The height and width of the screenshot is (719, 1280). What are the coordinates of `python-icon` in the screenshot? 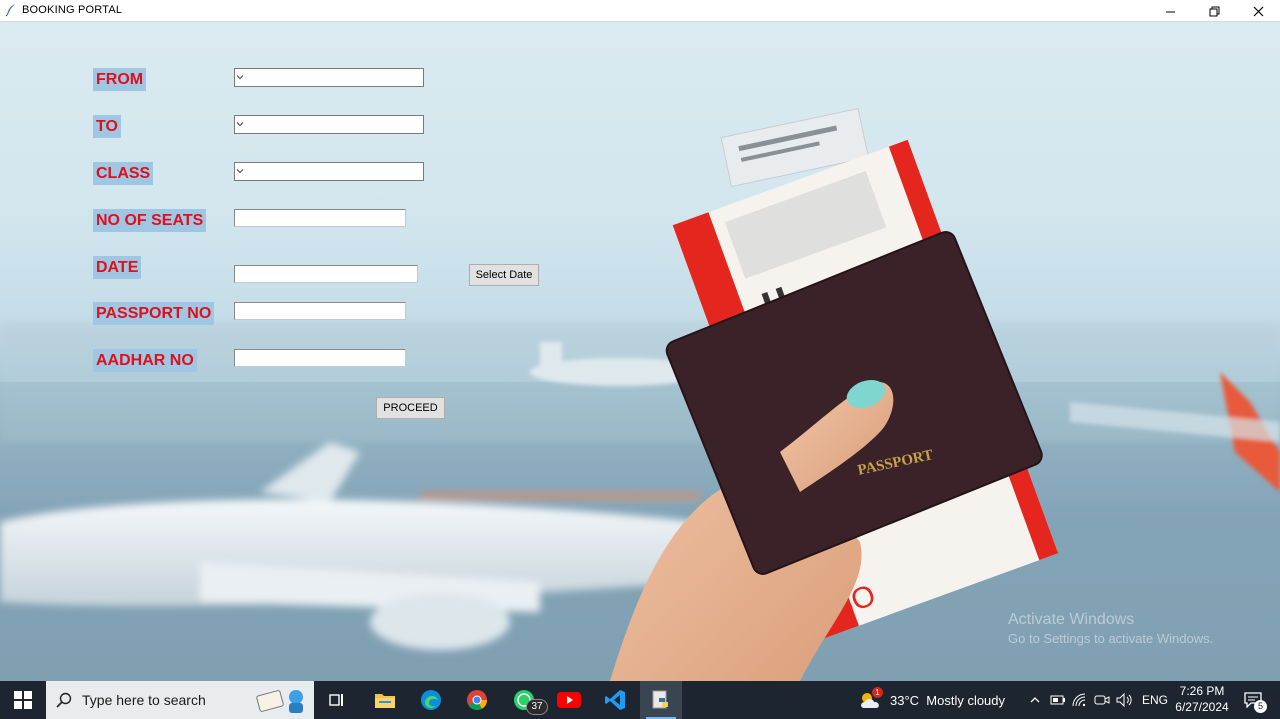 It's located at (660, 699).